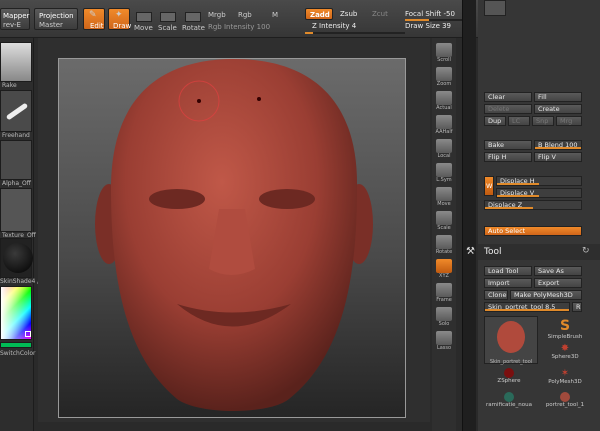  What do you see at coordinates (16, 16) in the screenshot?
I see `mapper-label: Mapper` at bounding box center [16, 16].